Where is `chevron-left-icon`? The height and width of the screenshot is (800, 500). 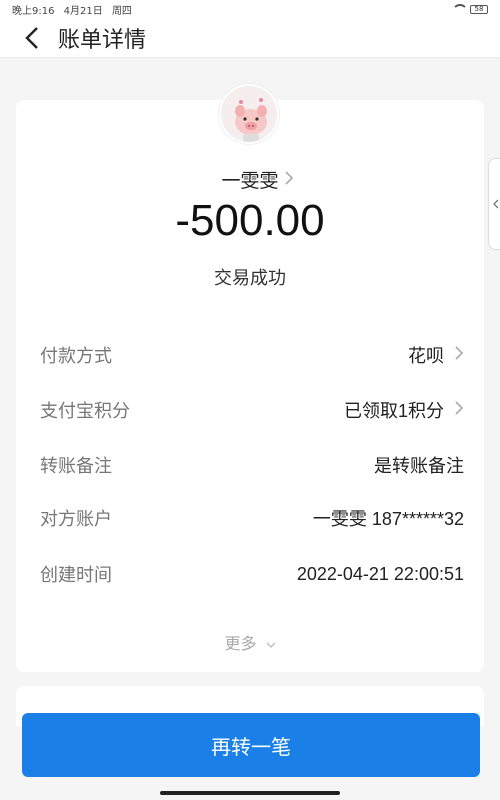 chevron-left-icon is located at coordinates (495, 204).